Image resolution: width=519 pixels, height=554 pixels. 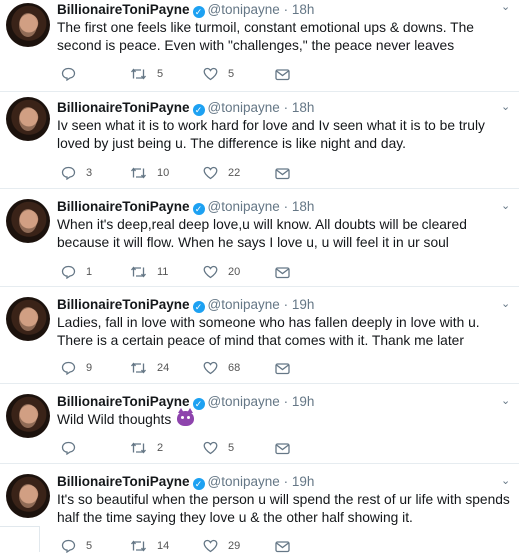 What do you see at coordinates (89, 272) in the screenshot?
I see `reply-count: 1` at bounding box center [89, 272].